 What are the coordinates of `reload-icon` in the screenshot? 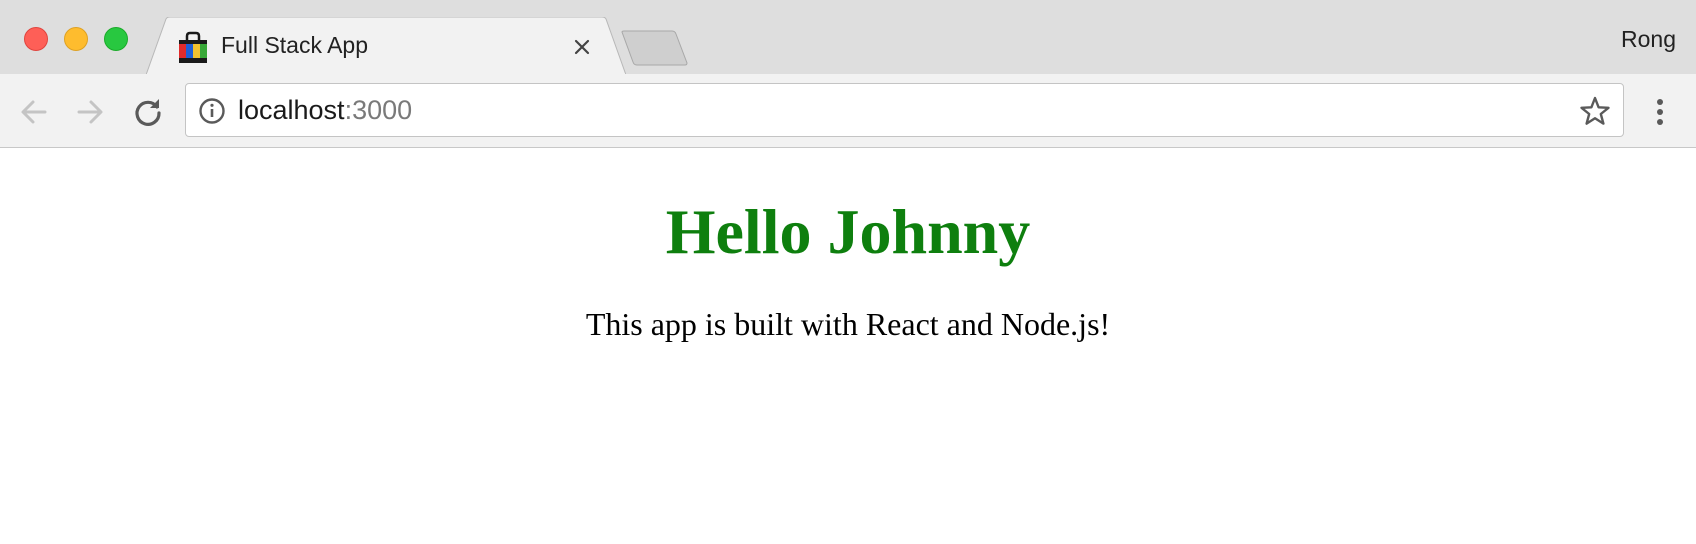 It's located at (148, 112).